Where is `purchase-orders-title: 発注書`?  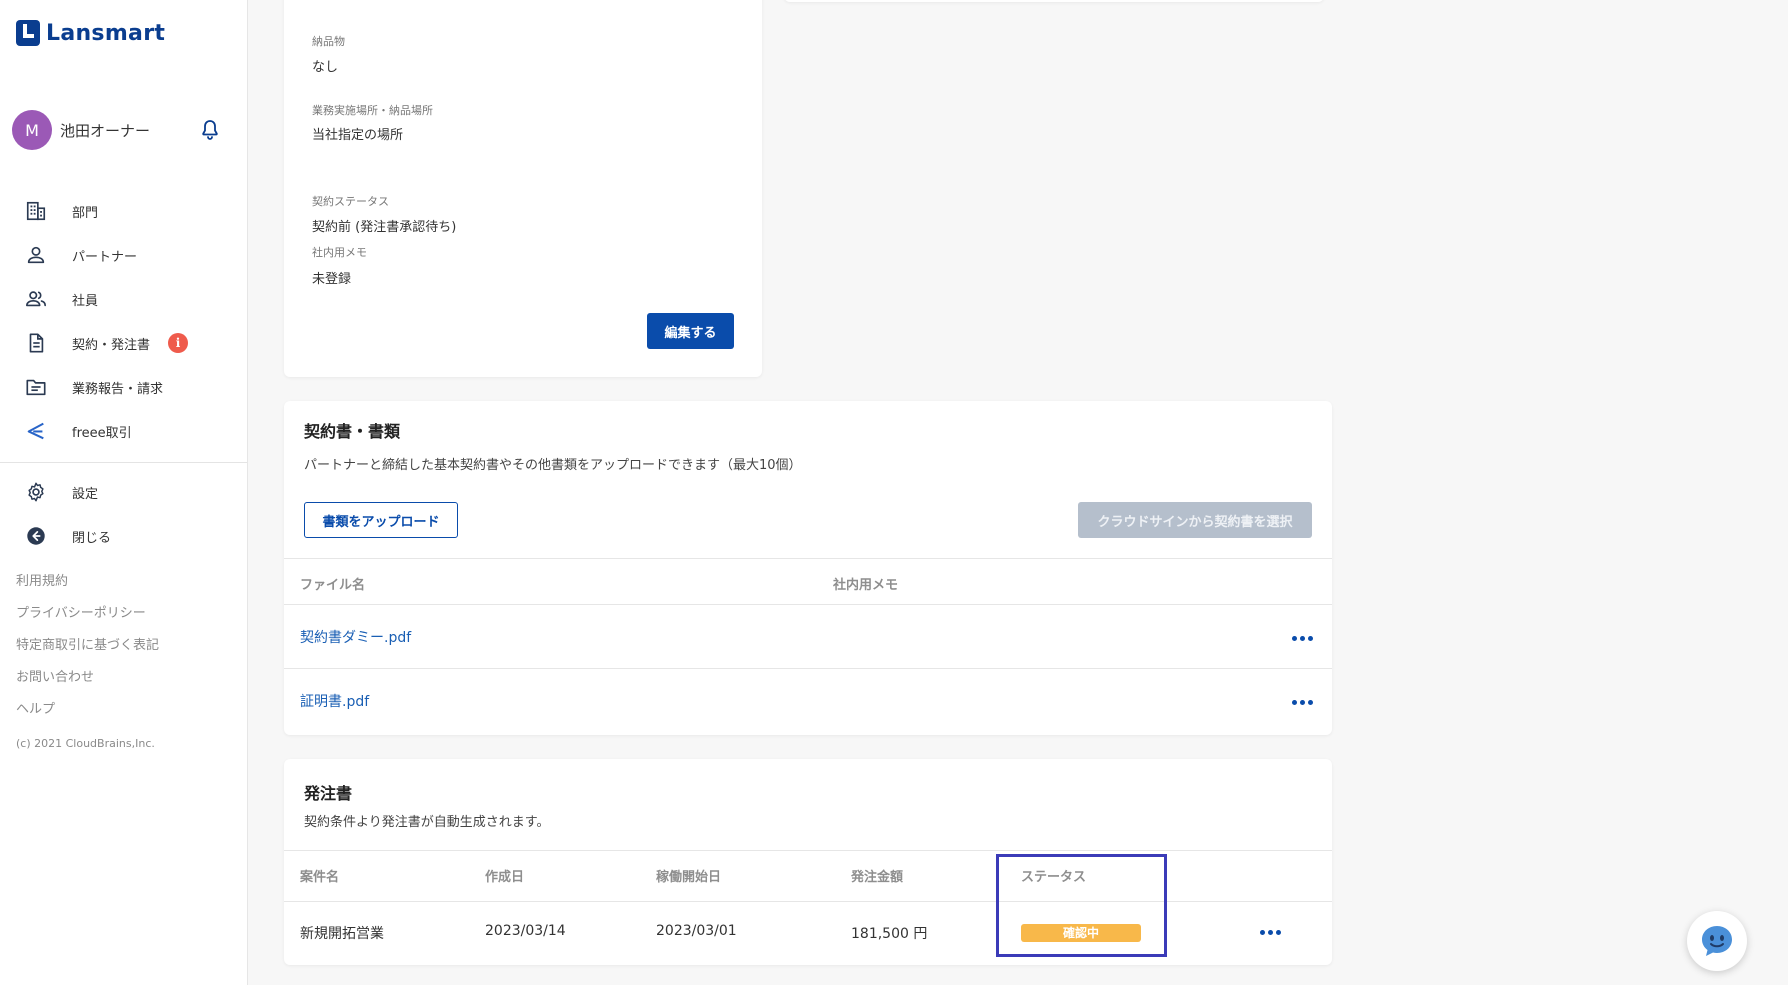
purchase-orders-title: 発注書 is located at coordinates (328, 793).